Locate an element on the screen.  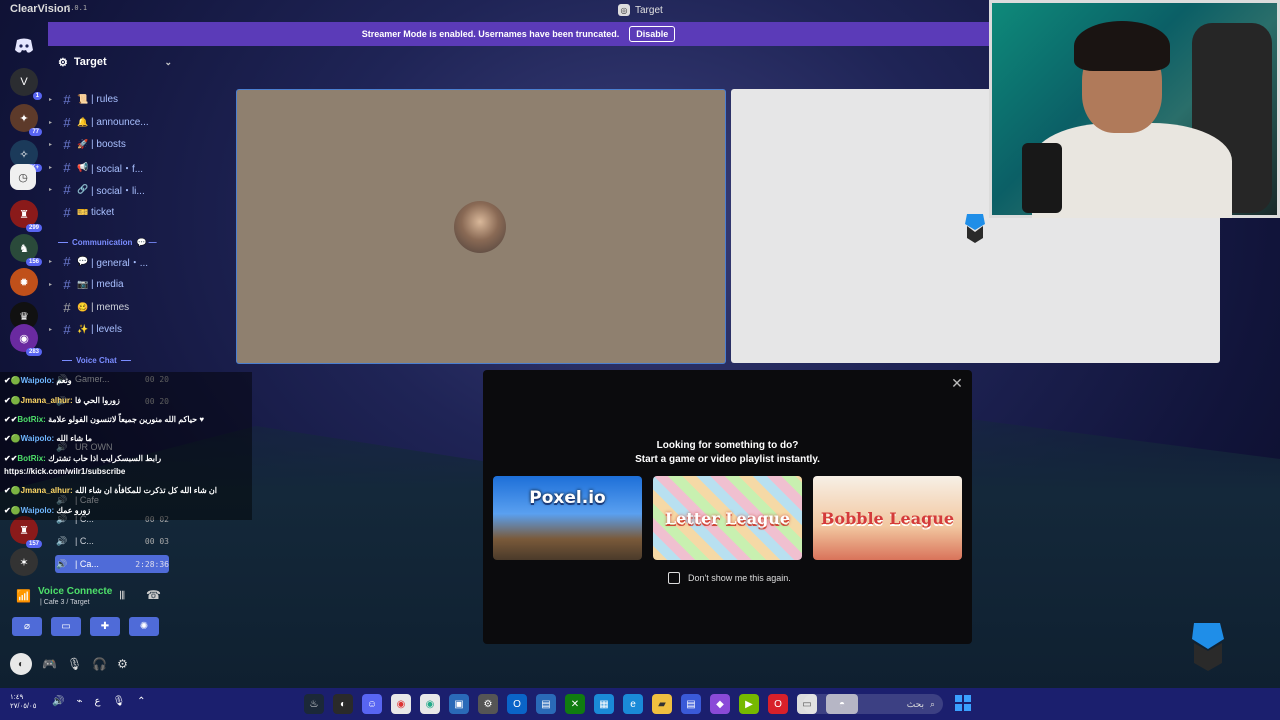
server-icon: ◉ 283 is located at coordinates (26, 340).